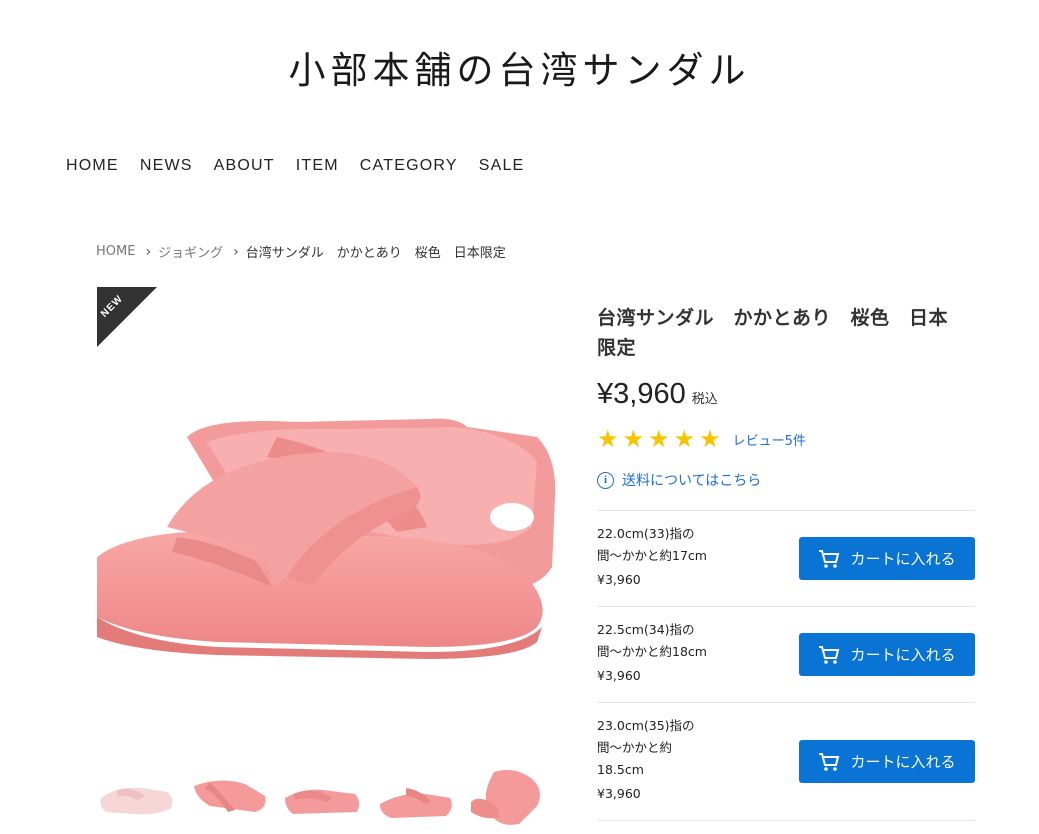 This screenshot has width=1039, height=834. Describe the element at coordinates (786, 655) in the screenshot. I see `variant-row: 22.5cm(34)指の 間～かかと約18cm ¥3,960 カートに入れる` at that location.